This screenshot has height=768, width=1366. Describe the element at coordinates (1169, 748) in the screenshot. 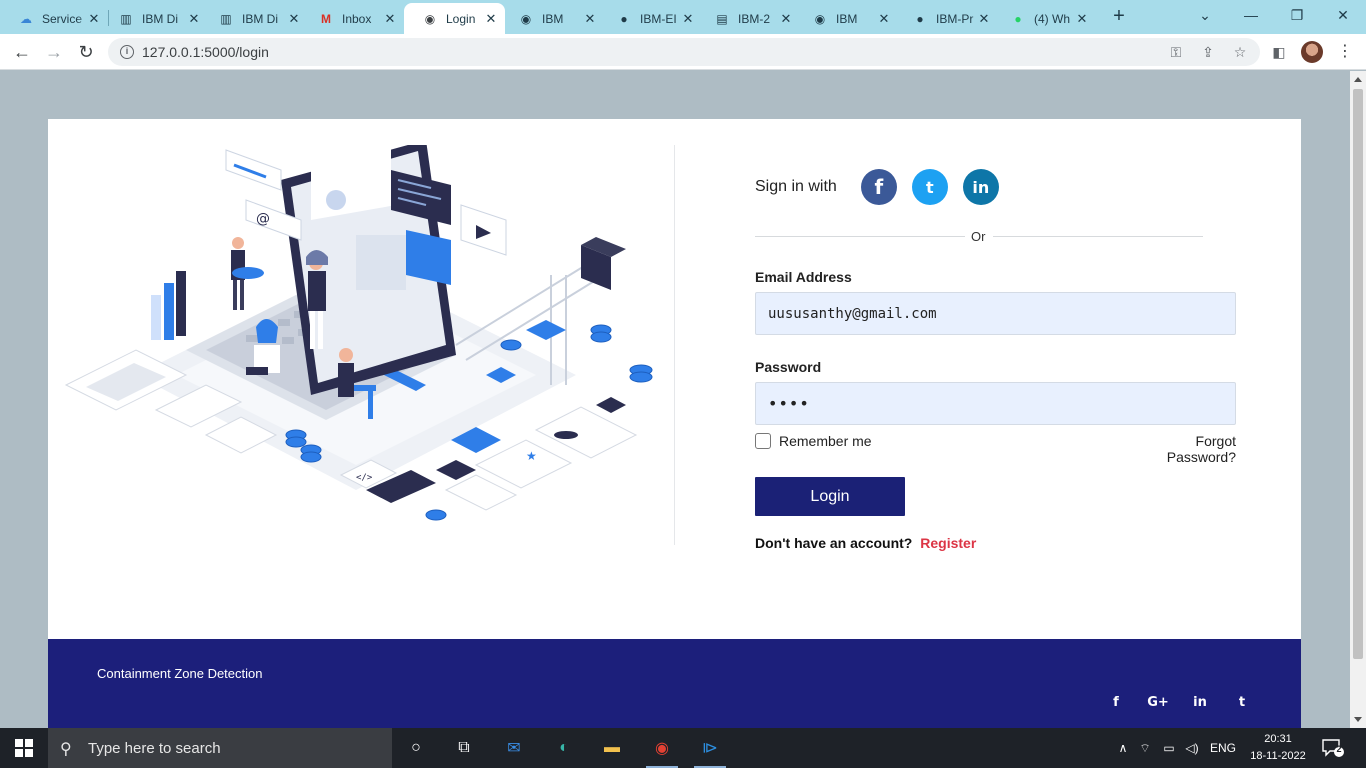

I see `battery-icon: ▭` at that location.